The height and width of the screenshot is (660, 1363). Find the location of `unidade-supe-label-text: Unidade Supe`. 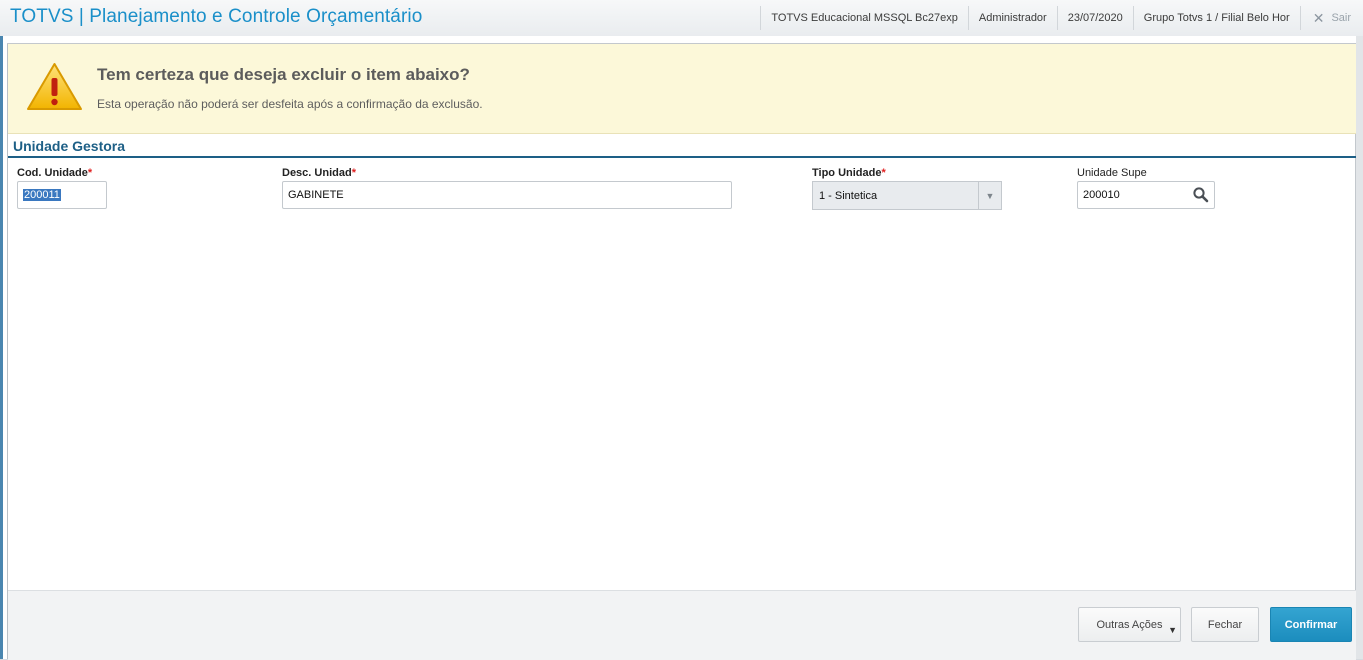

unidade-supe-label-text: Unidade Supe is located at coordinates (1112, 173).